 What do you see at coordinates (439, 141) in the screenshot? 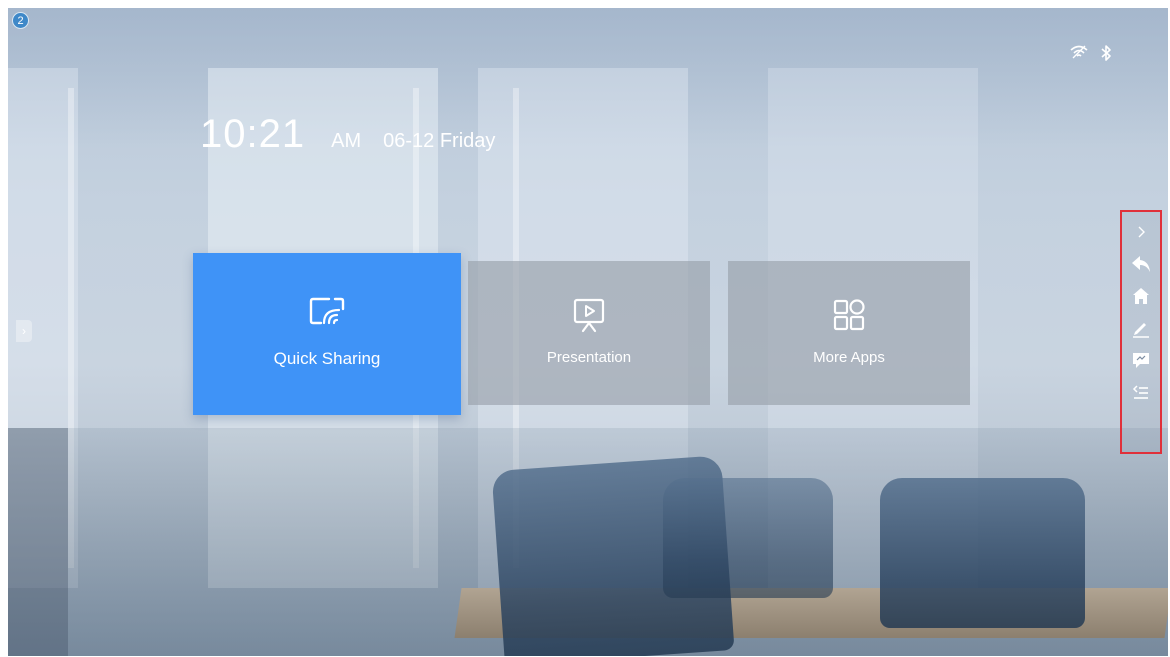
I see `clock-date: 06-12 Friday` at bounding box center [439, 141].